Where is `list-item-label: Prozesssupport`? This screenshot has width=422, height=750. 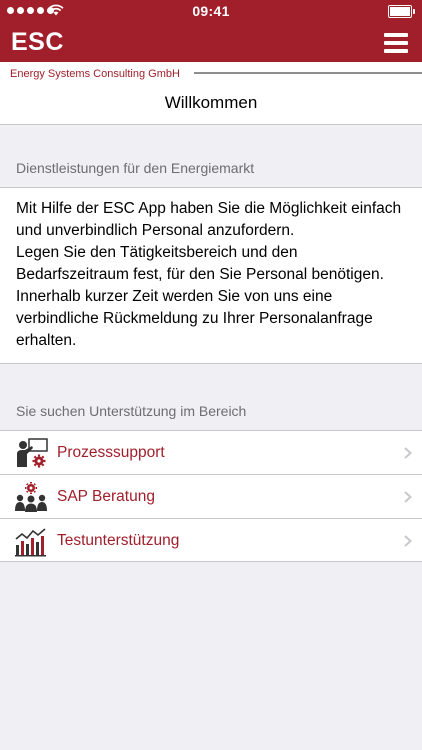 list-item-label: Prozesssupport is located at coordinates (111, 452).